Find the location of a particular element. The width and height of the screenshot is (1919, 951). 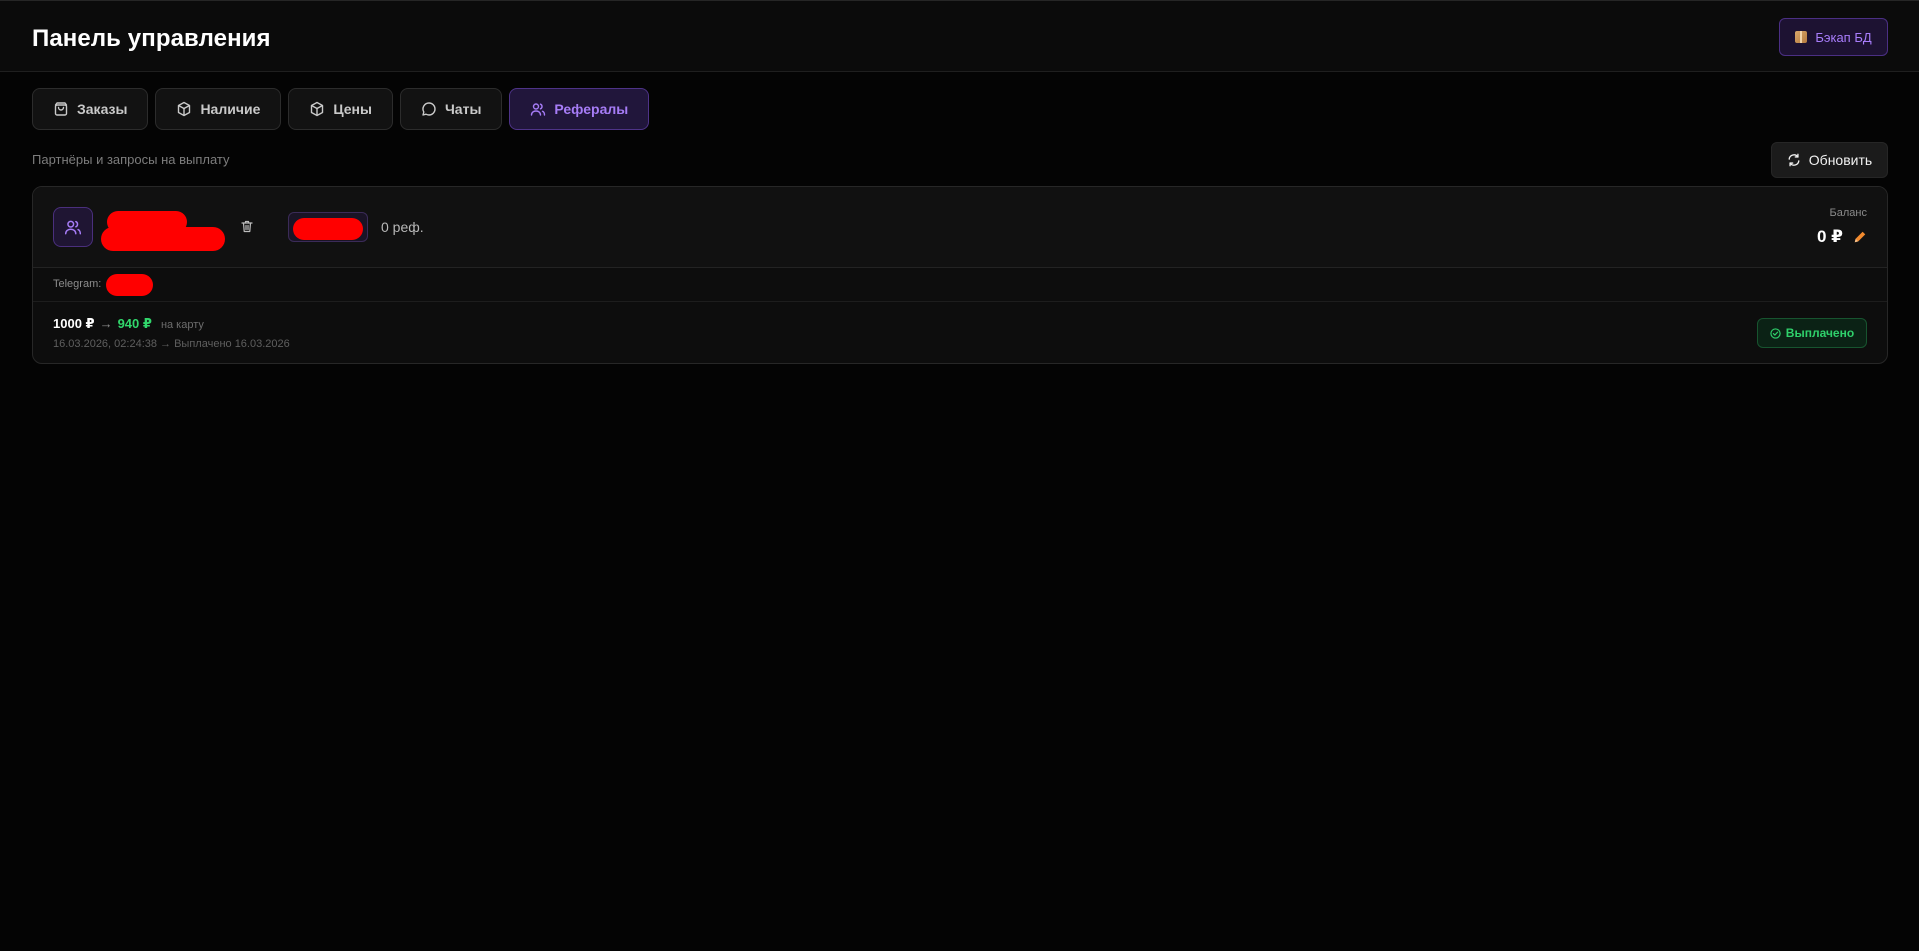

pencil-icon is located at coordinates (1860, 237).